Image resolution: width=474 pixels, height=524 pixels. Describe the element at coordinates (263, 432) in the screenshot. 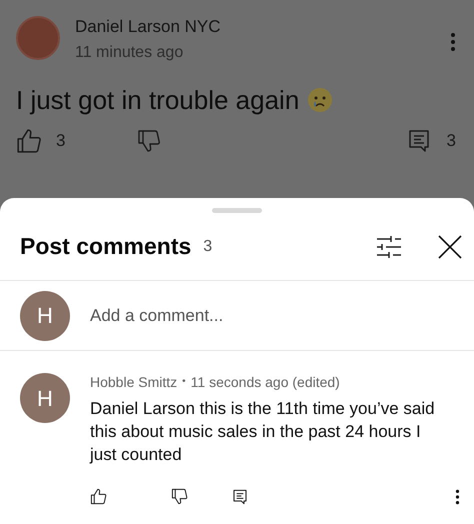

I see `comment-text: Daniel Larson this is the 11th time you’ve said this about music sales in the past 24 hours I just counted` at that location.